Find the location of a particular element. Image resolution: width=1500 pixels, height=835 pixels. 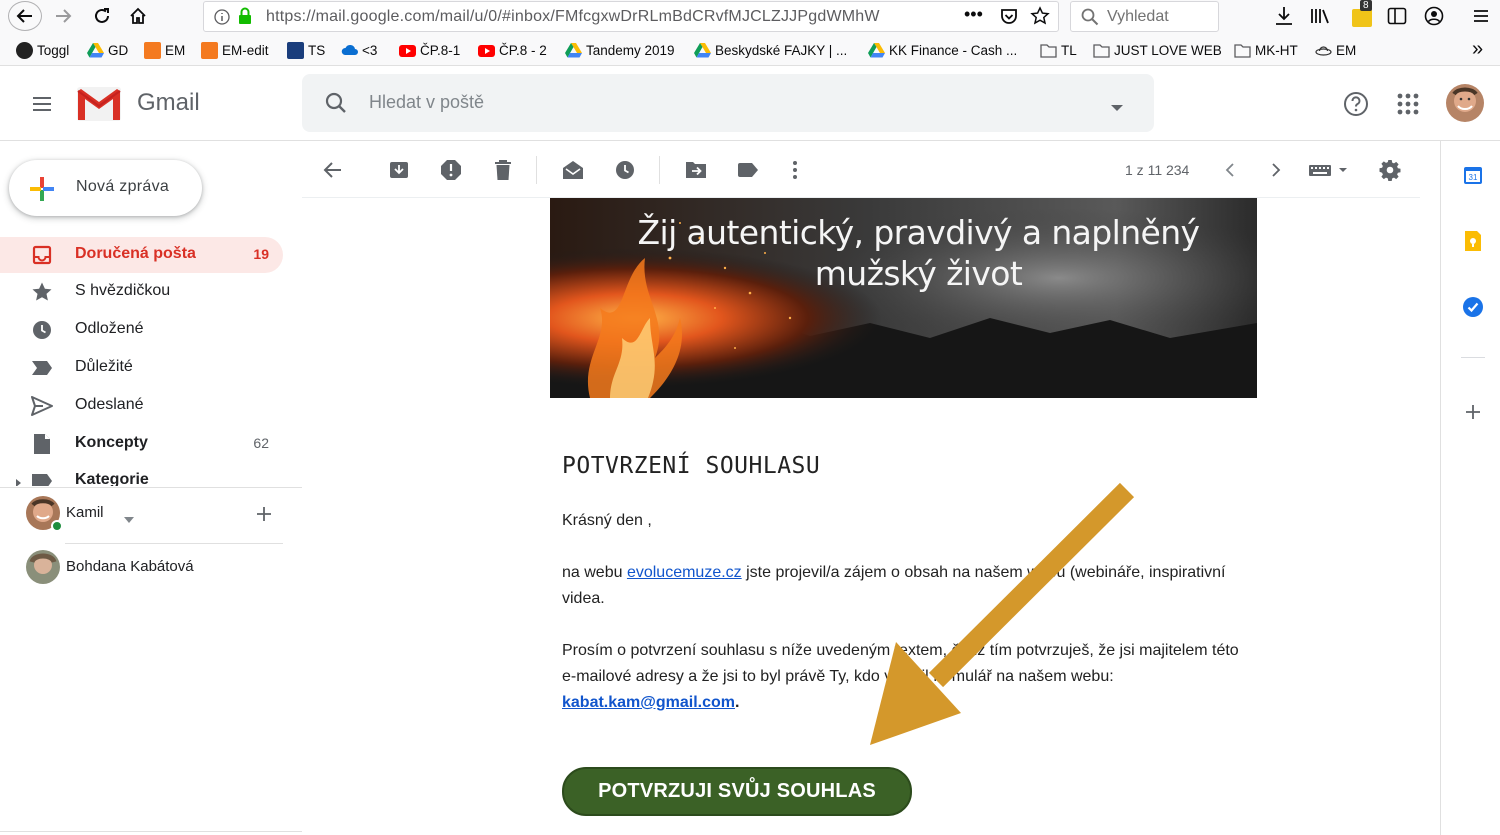

lock-icon is located at coordinates (245, 18).